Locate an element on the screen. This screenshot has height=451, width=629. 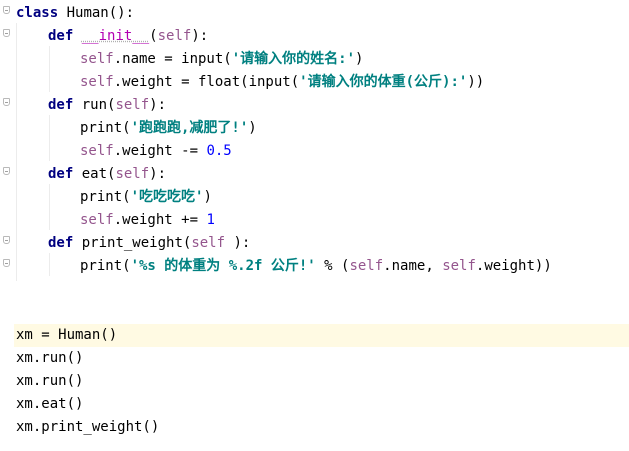
code-token: '%s 的体重为 %.2f 公斤!' is located at coordinates (223, 266).